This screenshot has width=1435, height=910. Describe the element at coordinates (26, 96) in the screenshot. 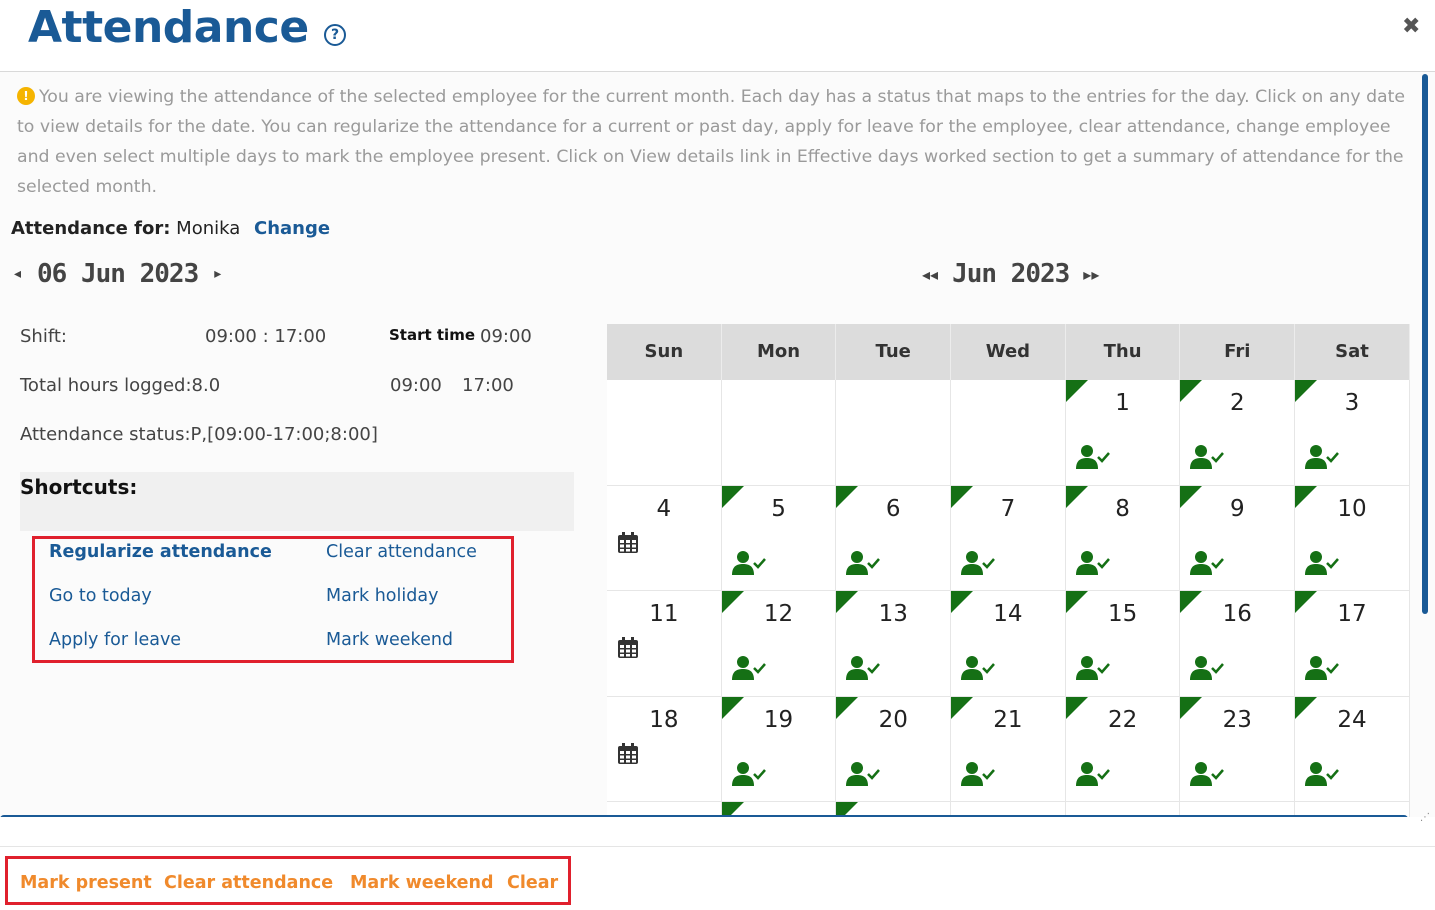

I see `info-icon: !` at that location.